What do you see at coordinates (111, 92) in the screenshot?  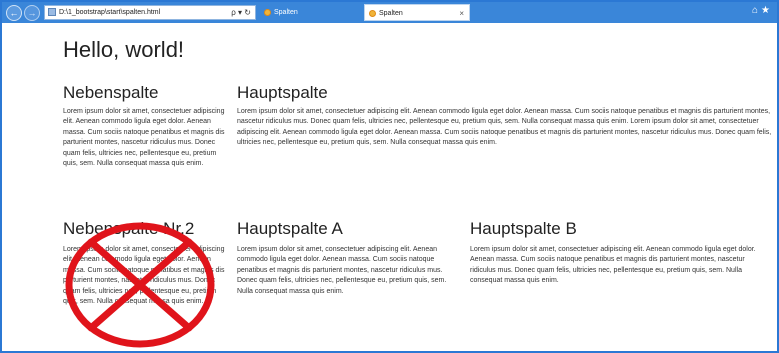 I see `side-column-title: Nebenspalte` at bounding box center [111, 92].